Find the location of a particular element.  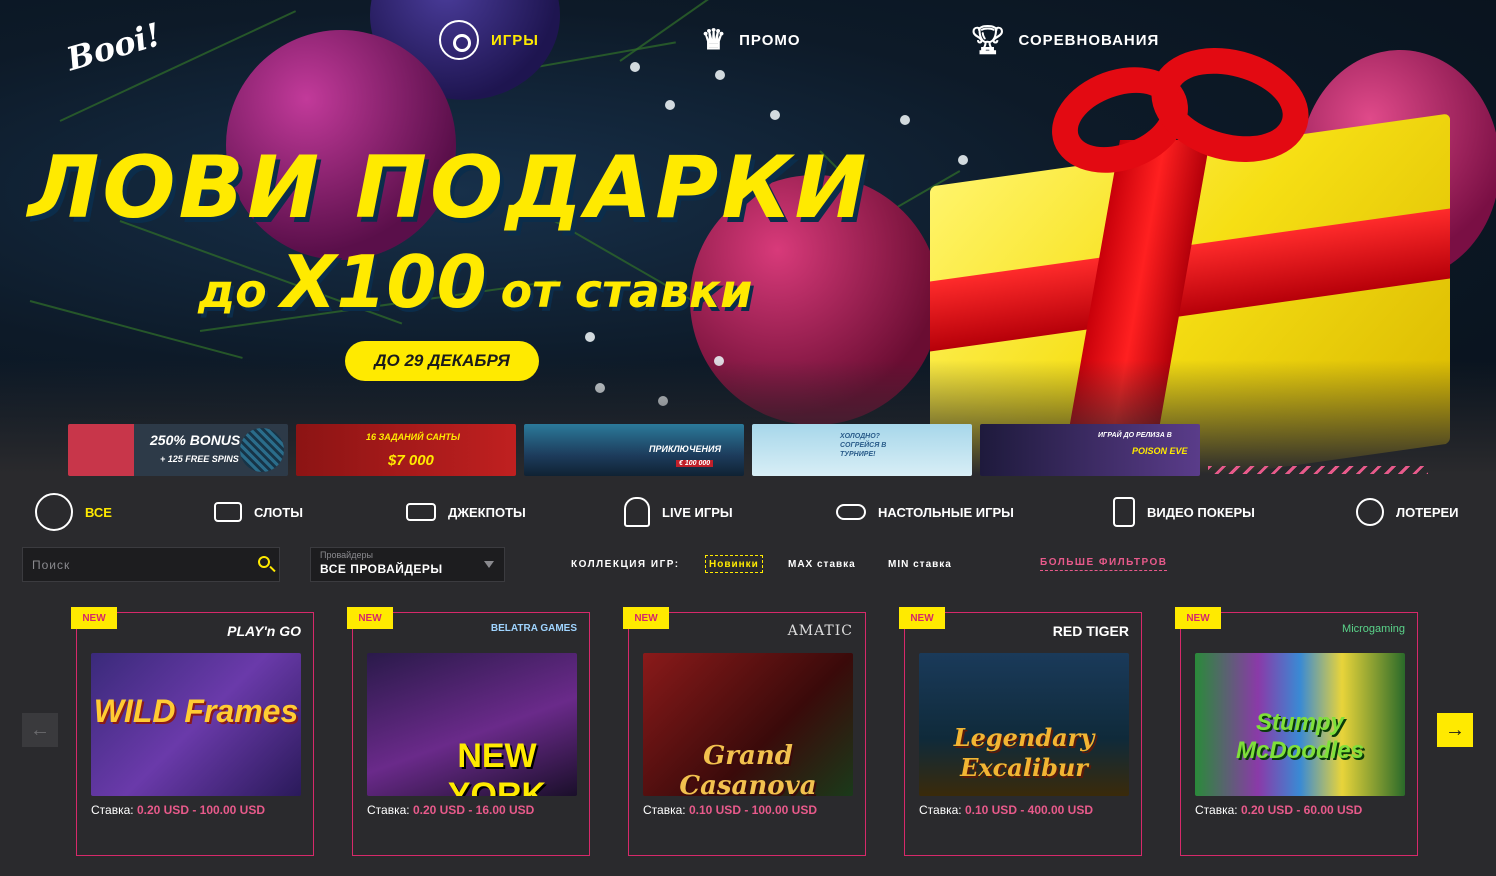

more-filters-link: БОЛЬШЕ ФИЛЬТРОВ is located at coordinates (1104, 564).